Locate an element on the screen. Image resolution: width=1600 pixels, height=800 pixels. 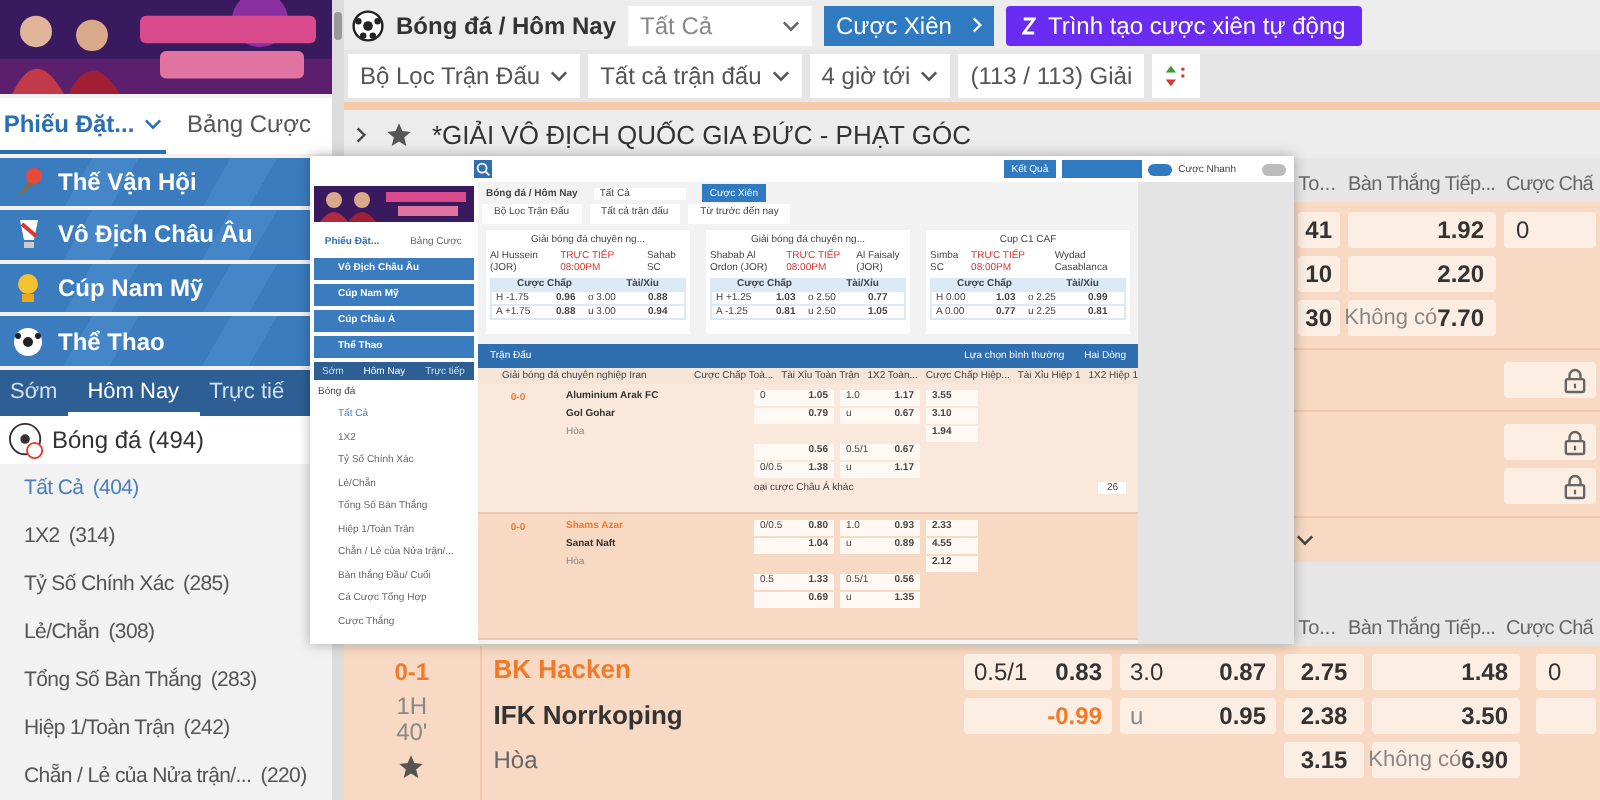
draw-label: Hòa is located at coordinates (516, 760).